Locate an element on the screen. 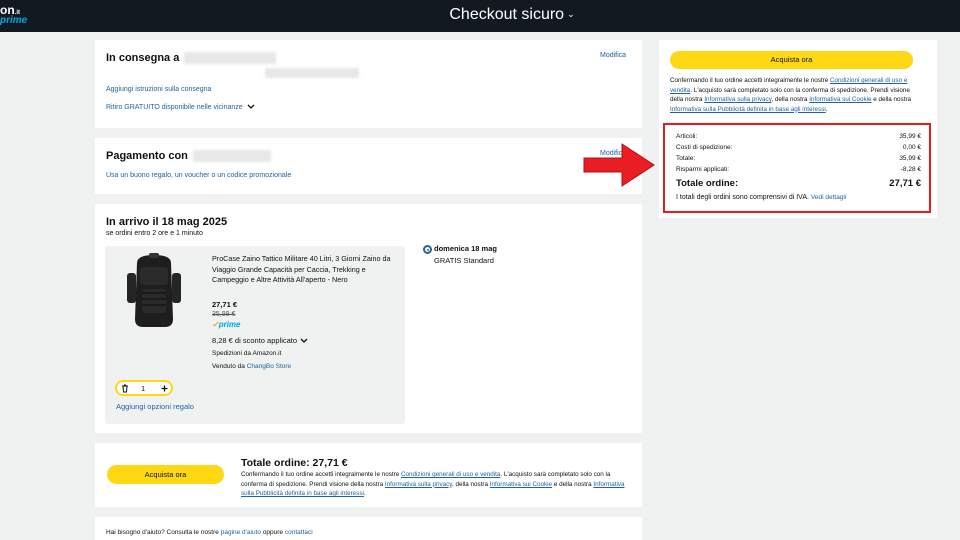 This screenshot has width=960, height=540. header-bar: on.it prime Checkout sicuro ⌄ is located at coordinates (480, 16).